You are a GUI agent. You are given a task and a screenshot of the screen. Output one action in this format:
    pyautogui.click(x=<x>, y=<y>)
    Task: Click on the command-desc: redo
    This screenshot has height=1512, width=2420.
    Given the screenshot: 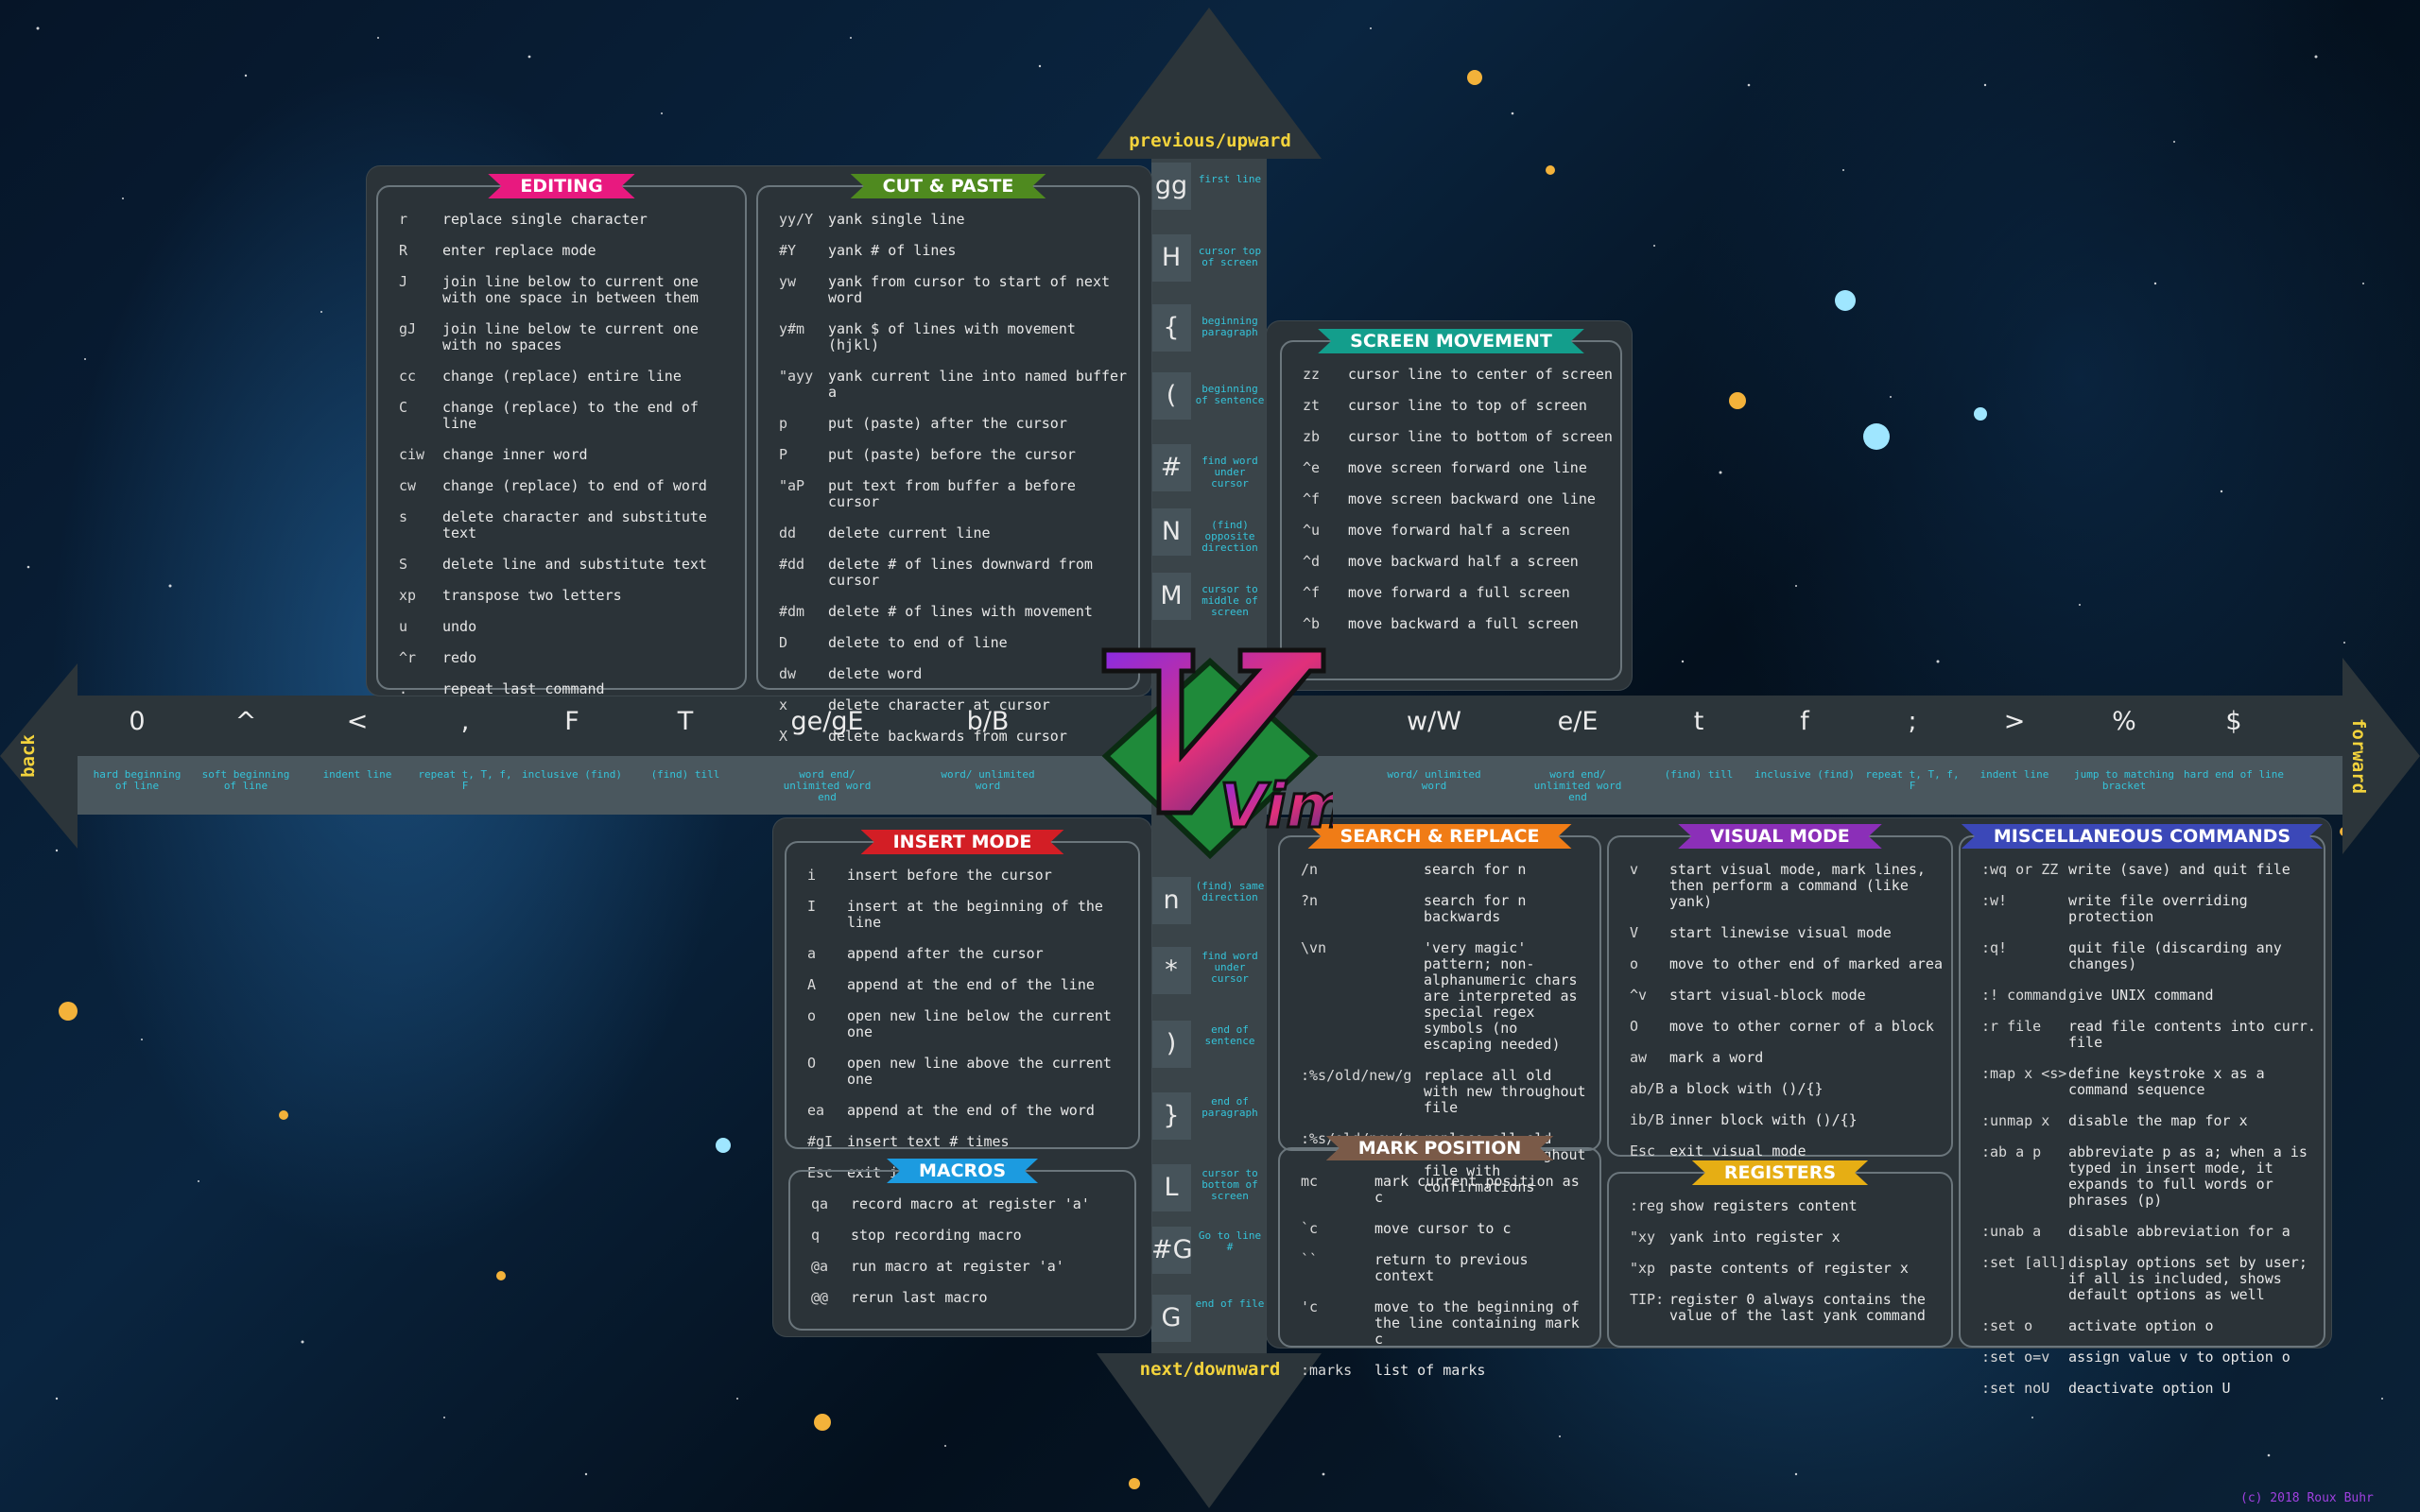 What is the action you would take?
    pyautogui.click(x=459, y=657)
    